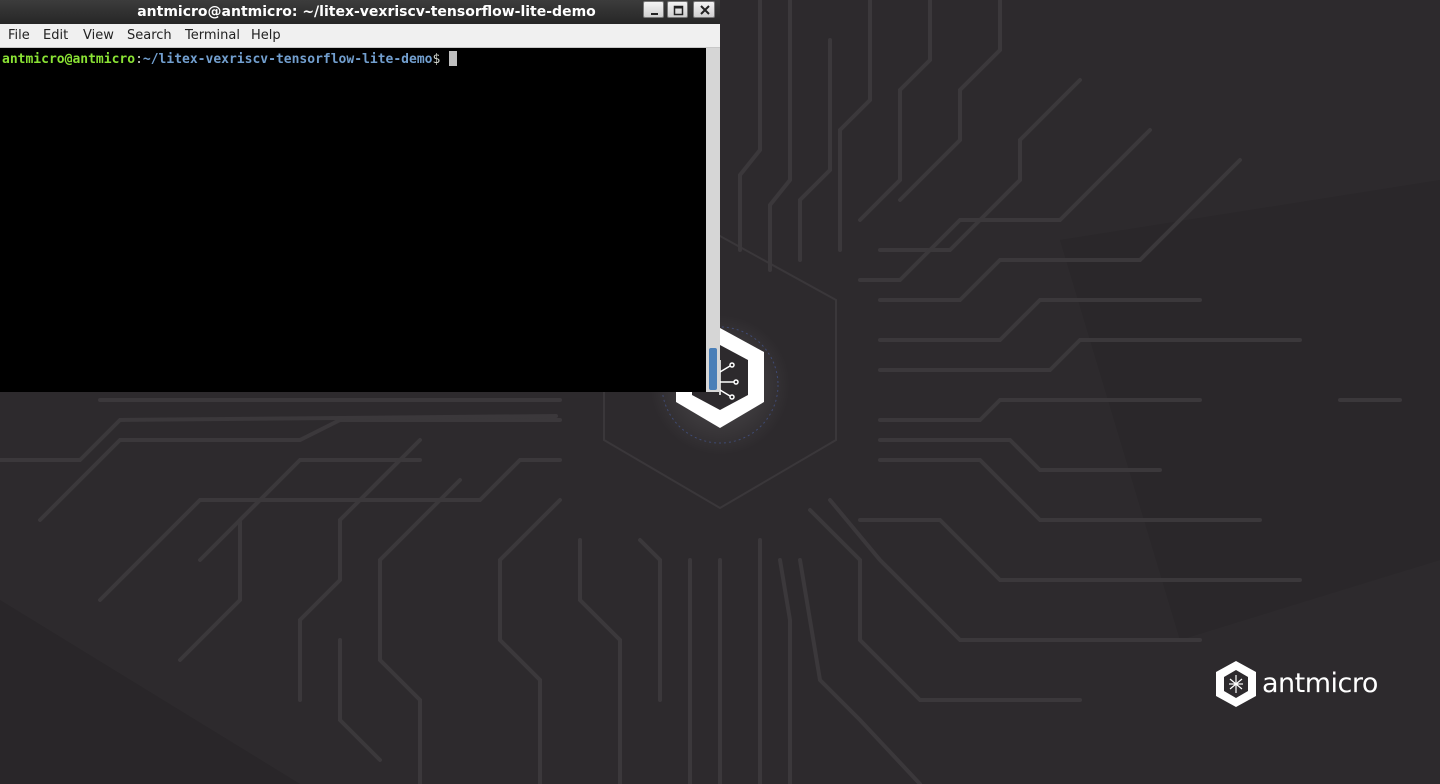  Describe the element at coordinates (55, 36) in the screenshot. I see `menu-edit: Edit` at that location.